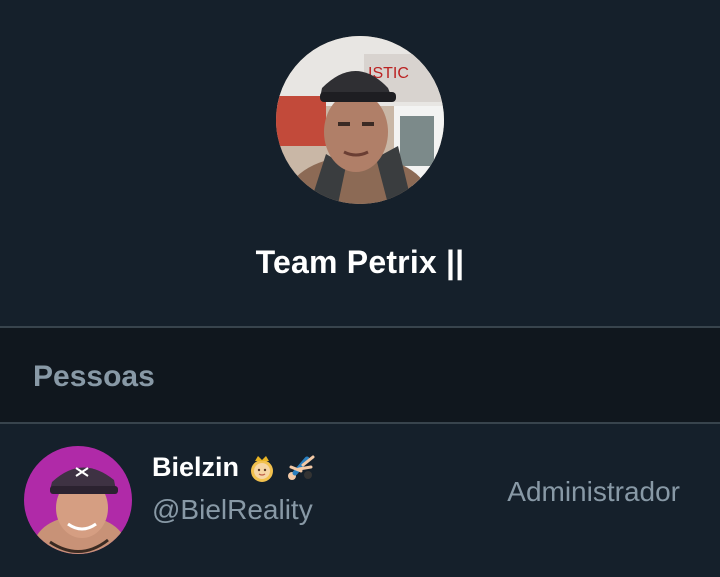 The height and width of the screenshot is (577, 720). What do you see at coordinates (262, 468) in the screenshot?
I see `princess-emoji-icon` at bounding box center [262, 468].